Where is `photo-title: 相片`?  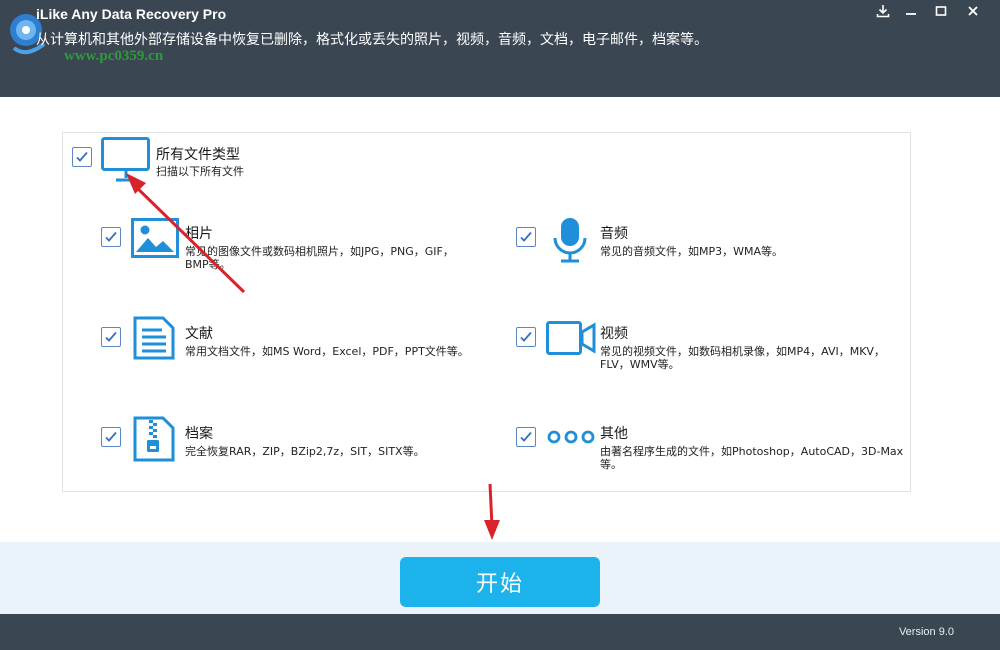 photo-title: 相片 is located at coordinates (199, 234).